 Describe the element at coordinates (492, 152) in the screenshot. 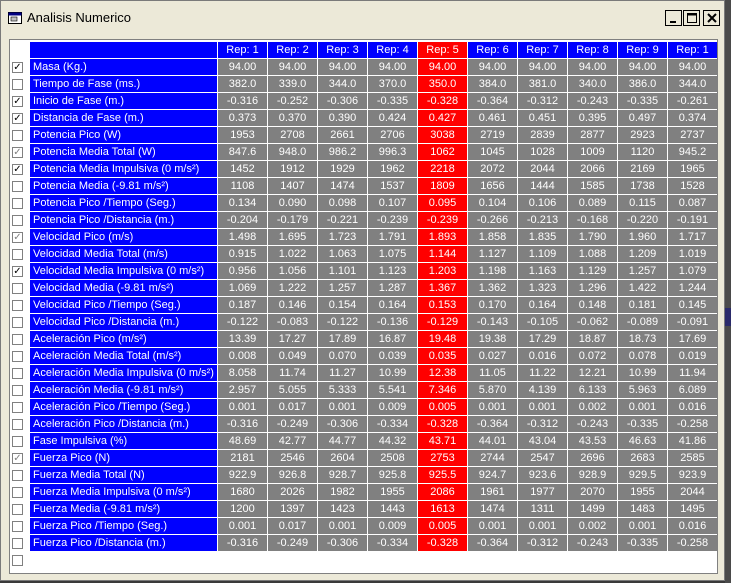

I see `table-cell: 1045` at that location.